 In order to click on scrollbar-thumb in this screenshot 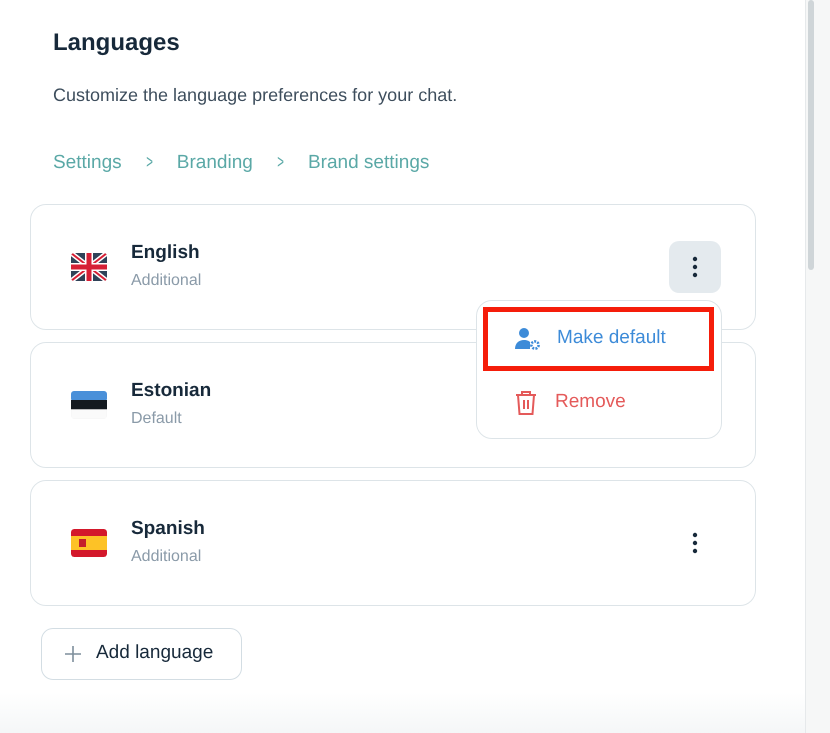, I will do `click(811, 135)`.